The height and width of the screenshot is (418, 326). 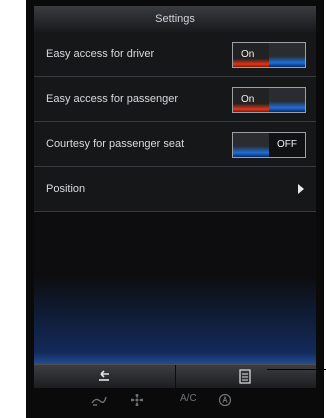 I want to click on back-arrow-icon, so click(x=104, y=376).